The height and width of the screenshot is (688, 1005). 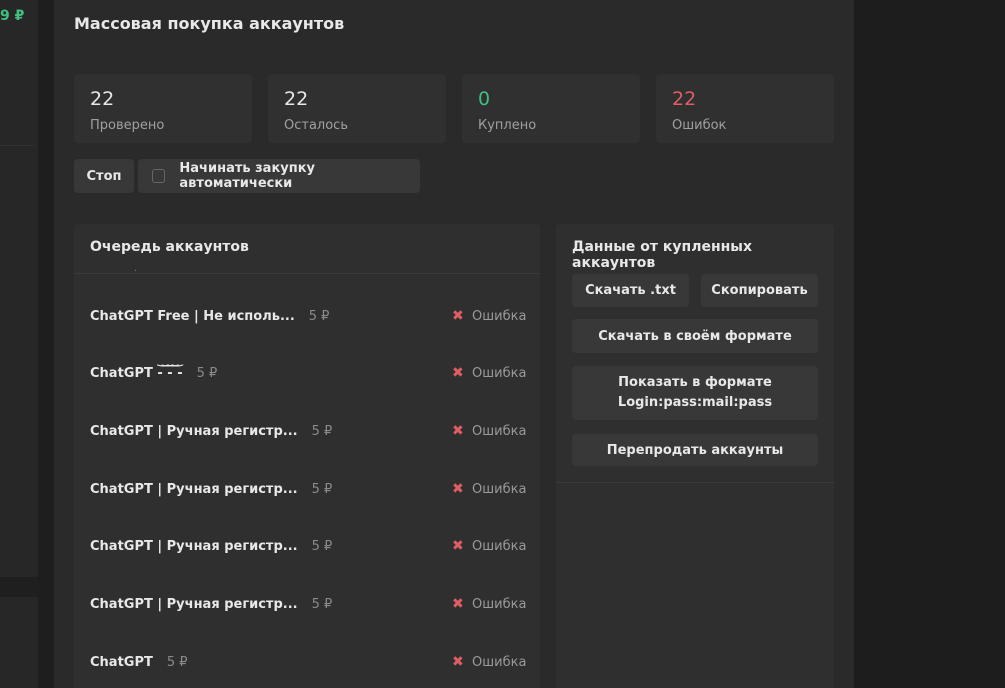 What do you see at coordinates (662, 255) in the screenshot?
I see `purchased-data-title: Данные от купленных аккаунтов` at bounding box center [662, 255].